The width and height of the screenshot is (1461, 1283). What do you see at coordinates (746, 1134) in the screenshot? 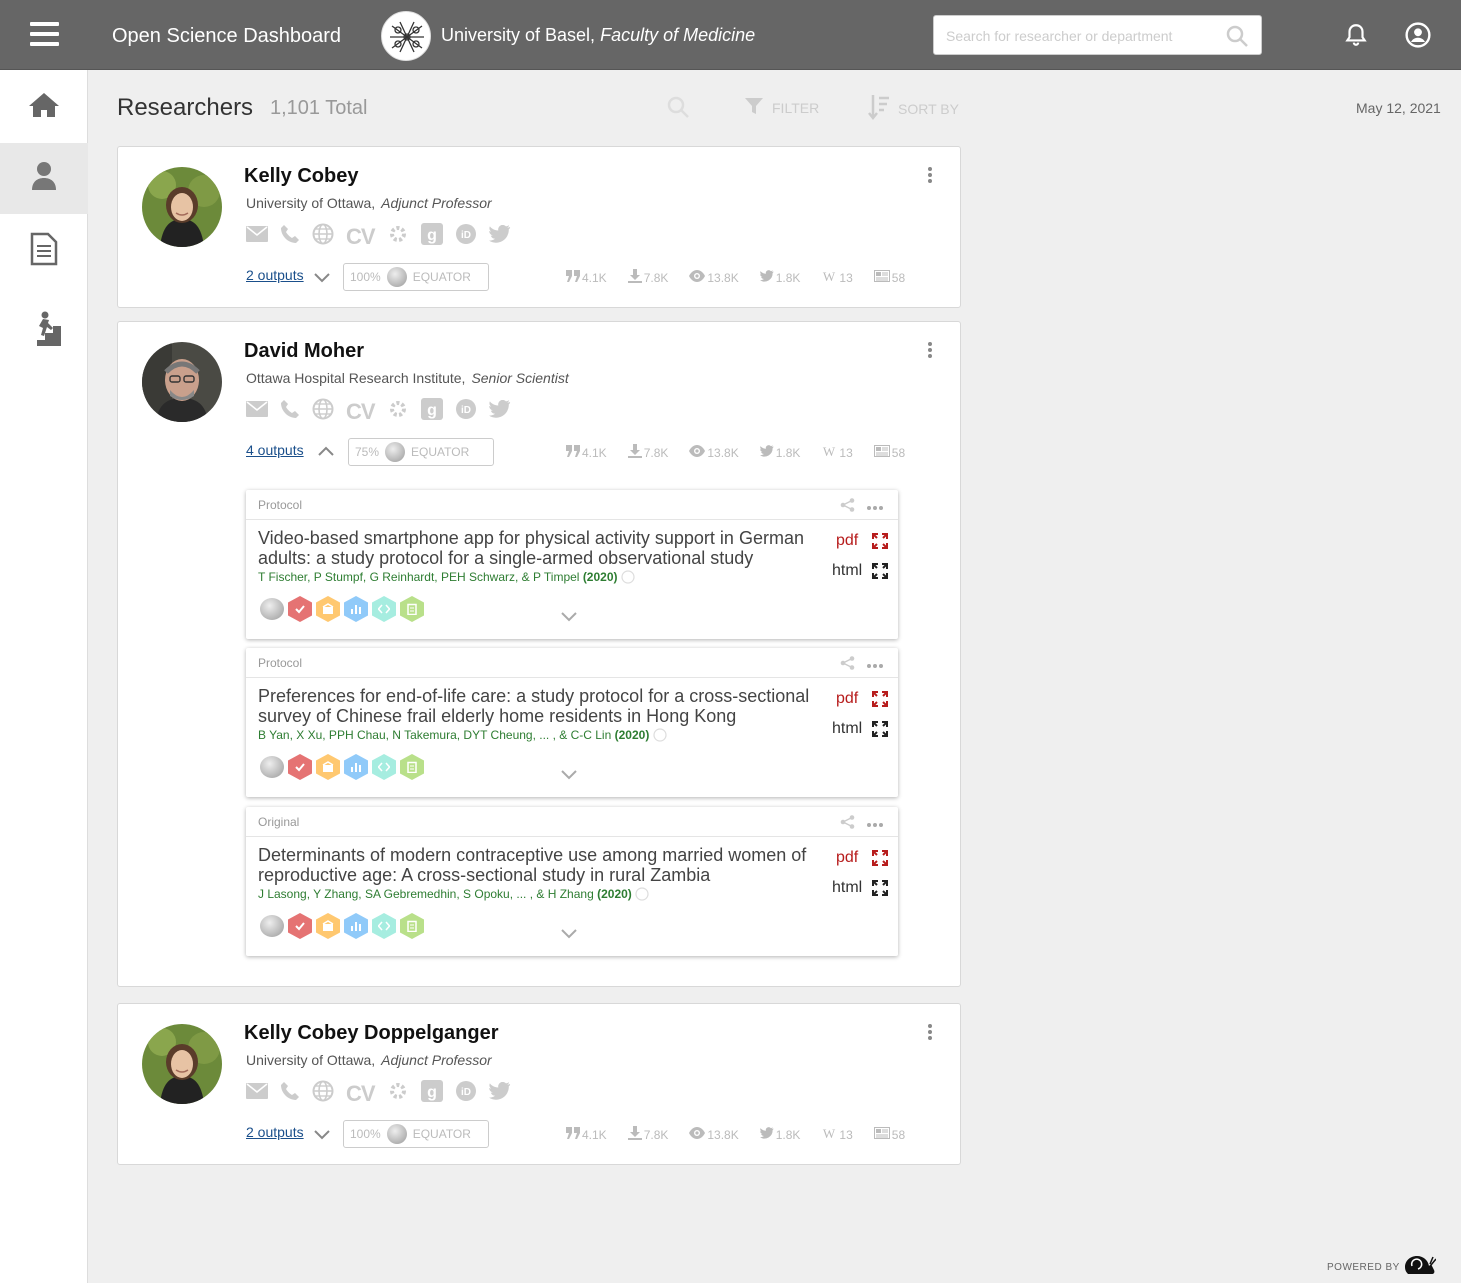
I see `metrics-row: 4.1K 7.8K 13.8K 1.8K W 13 58` at bounding box center [746, 1134].